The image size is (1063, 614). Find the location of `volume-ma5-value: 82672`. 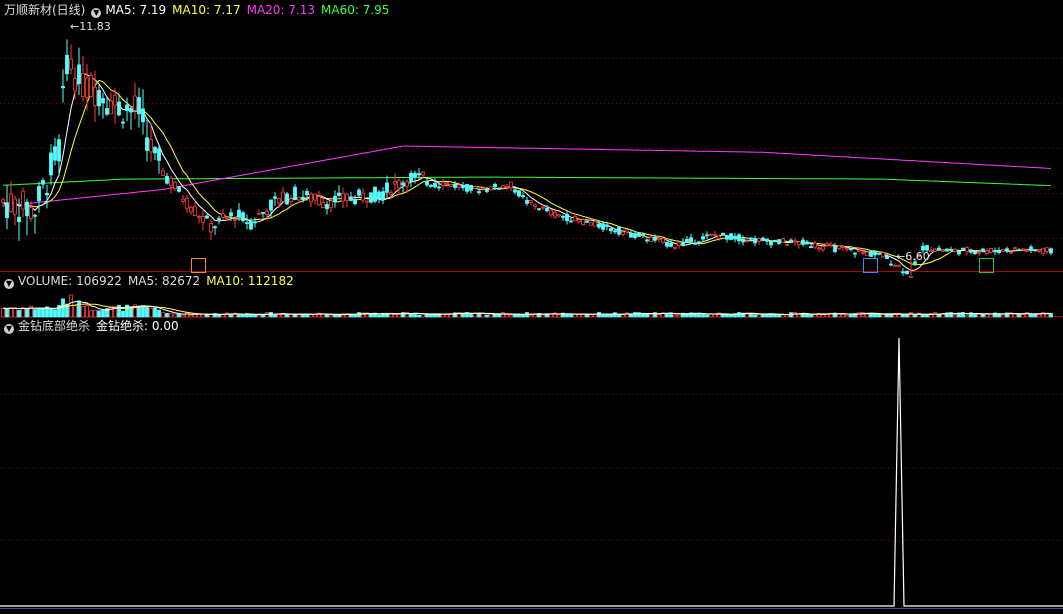

volume-ma5-value: 82672 is located at coordinates (181, 281).